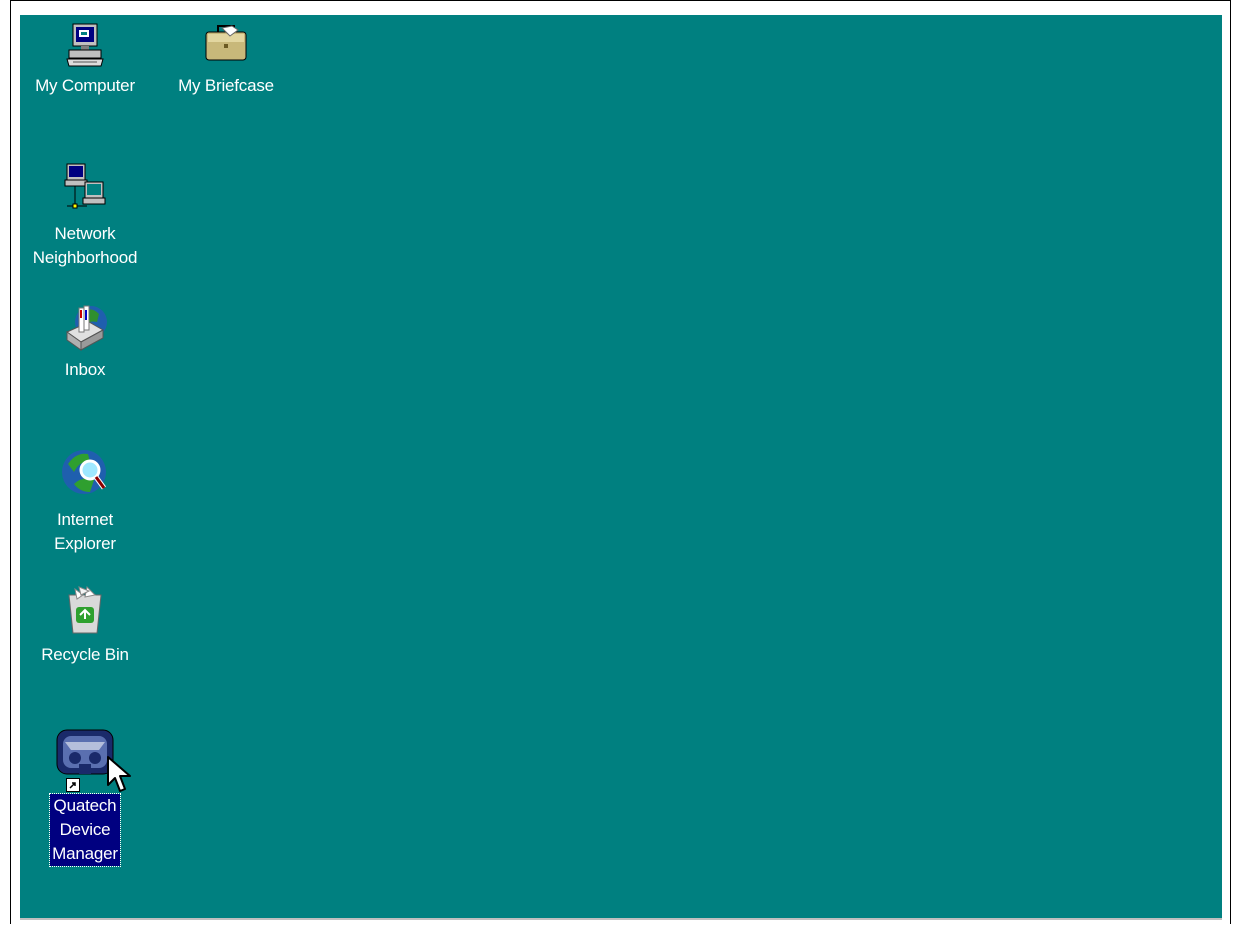  What do you see at coordinates (85, 245) in the screenshot?
I see `icon-label: Network Neighborhood` at bounding box center [85, 245].